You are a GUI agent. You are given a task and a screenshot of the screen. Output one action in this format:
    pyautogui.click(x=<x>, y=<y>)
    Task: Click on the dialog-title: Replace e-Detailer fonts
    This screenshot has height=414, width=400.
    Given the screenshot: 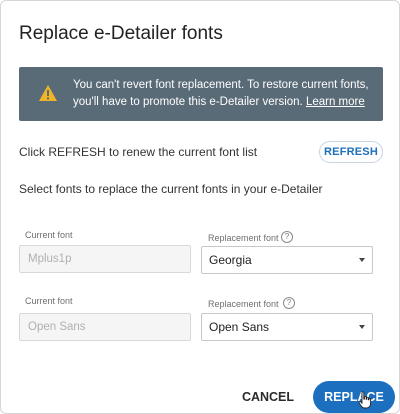 What is the action you would take?
    pyautogui.click(x=121, y=33)
    